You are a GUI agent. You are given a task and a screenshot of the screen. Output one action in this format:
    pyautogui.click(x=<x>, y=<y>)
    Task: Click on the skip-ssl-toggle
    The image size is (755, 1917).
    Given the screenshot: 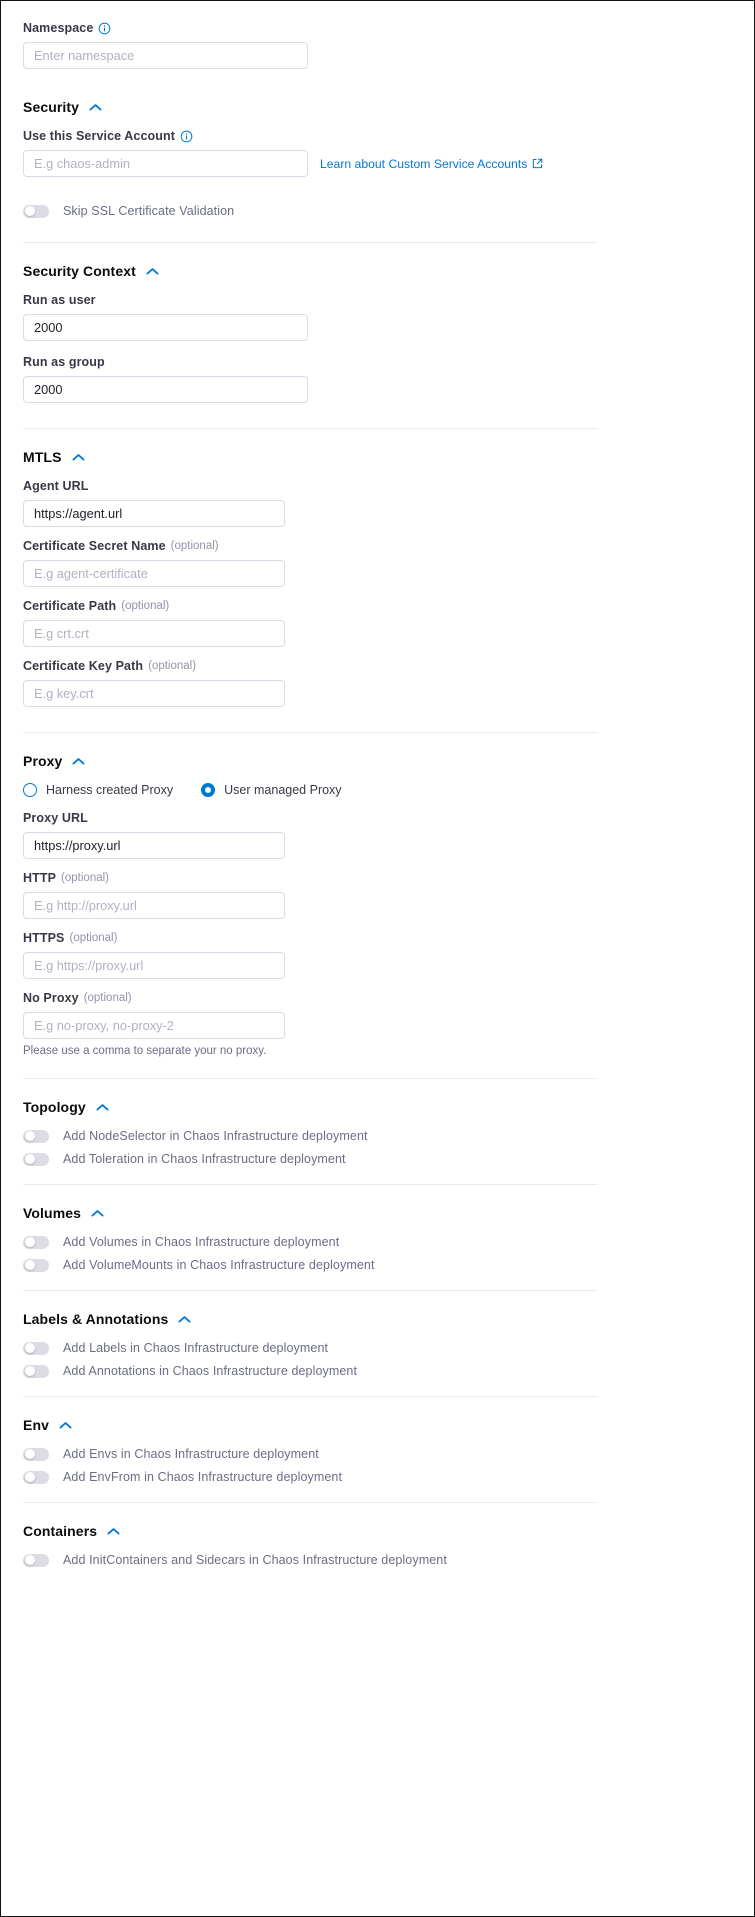 What is the action you would take?
    pyautogui.click(x=36, y=211)
    